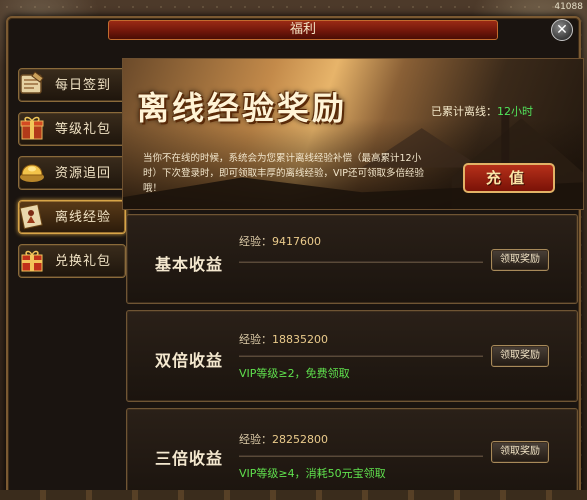  I want to click on sidebar-item-redeem-gift: 兑换礼包, so click(72, 261).